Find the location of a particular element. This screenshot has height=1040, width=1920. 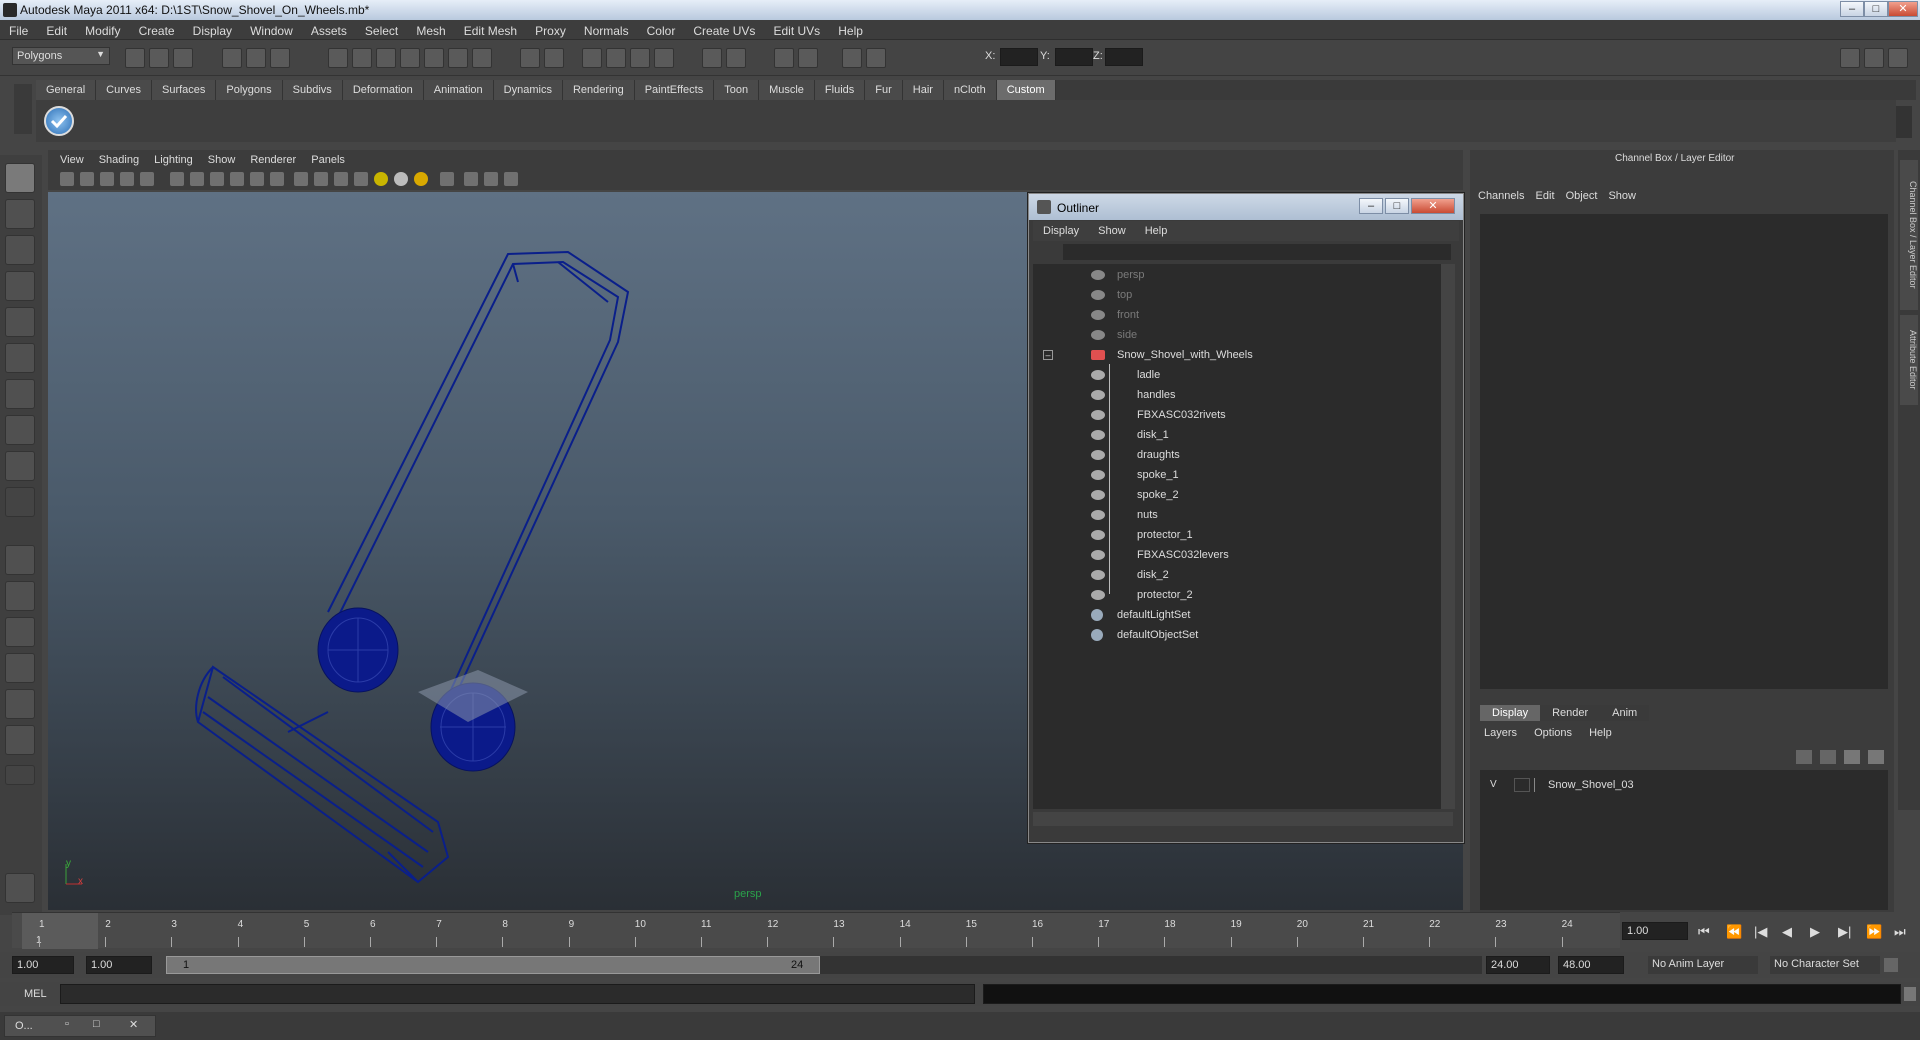

input-ops-icon is located at coordinates (482, 58).